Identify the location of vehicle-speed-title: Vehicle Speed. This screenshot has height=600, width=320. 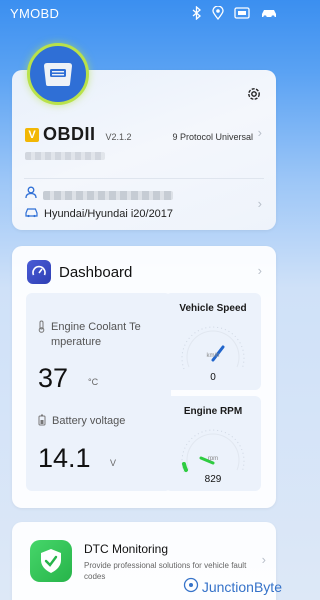
(213, 308).